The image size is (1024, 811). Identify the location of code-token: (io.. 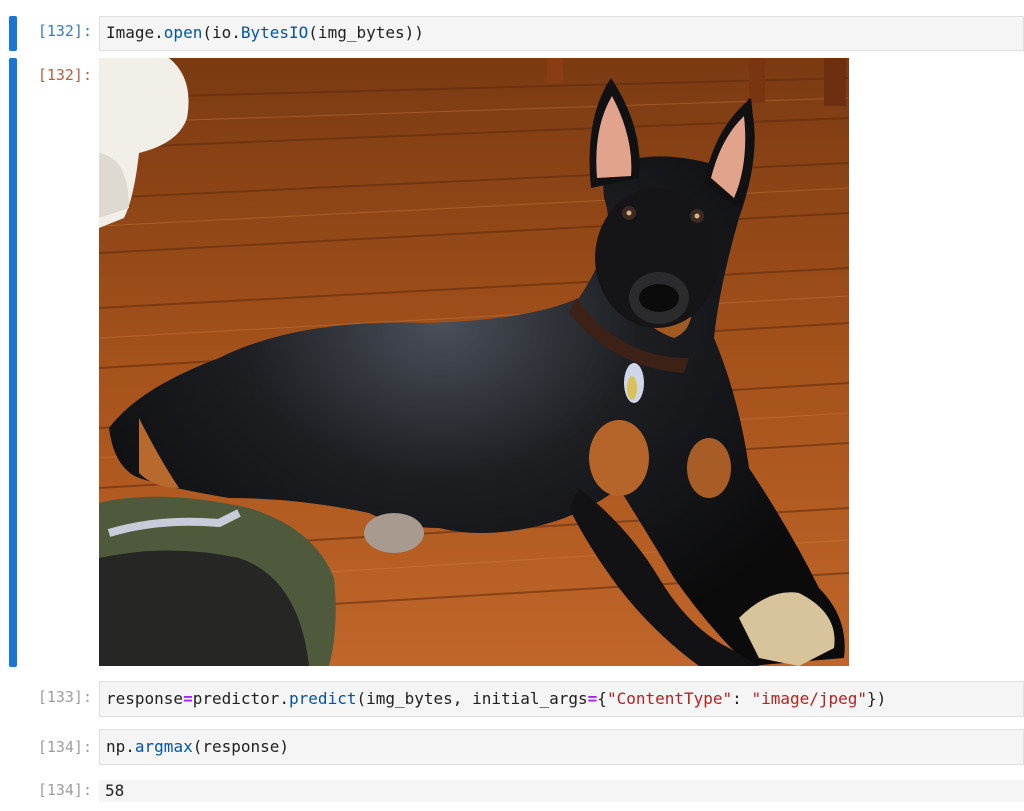
(221, 32).